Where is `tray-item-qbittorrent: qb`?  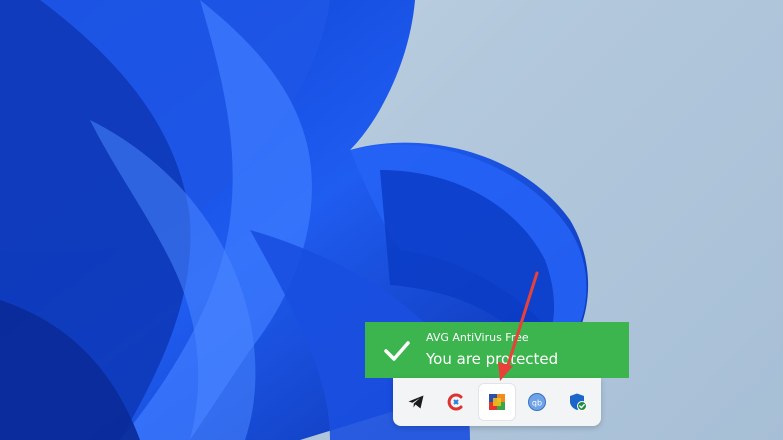 tray-item-qbittorrent: qb is located at coordinates (537, 402).